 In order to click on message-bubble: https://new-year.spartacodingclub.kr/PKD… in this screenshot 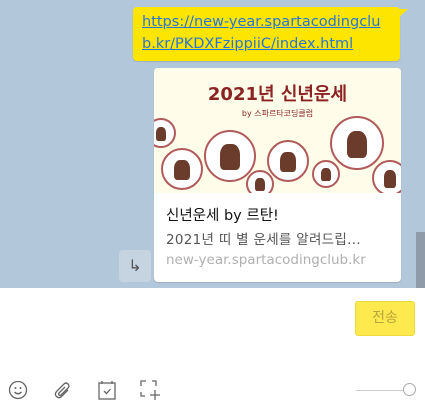, I will do `click(270, 34)`.